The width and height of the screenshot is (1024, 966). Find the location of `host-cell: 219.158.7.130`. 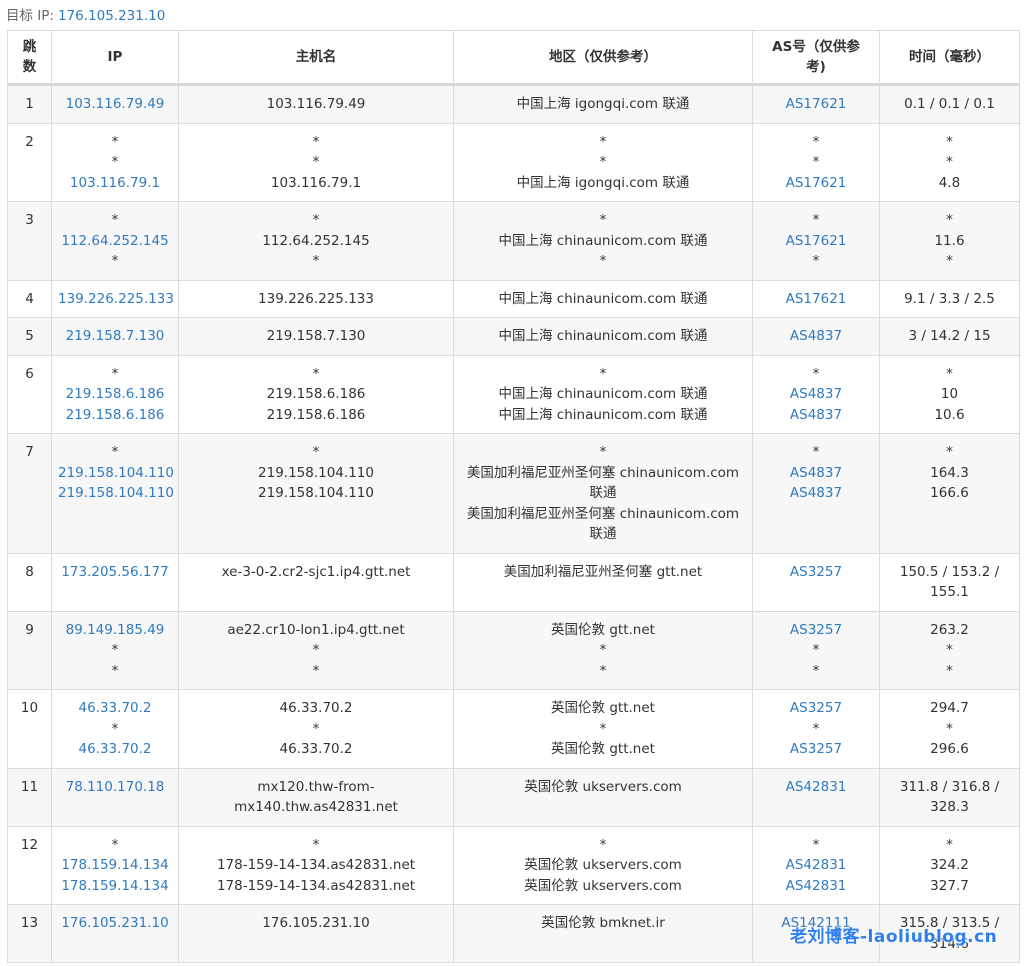

host-cell: 219.158.7.130 is located at coordinates (316, 336).